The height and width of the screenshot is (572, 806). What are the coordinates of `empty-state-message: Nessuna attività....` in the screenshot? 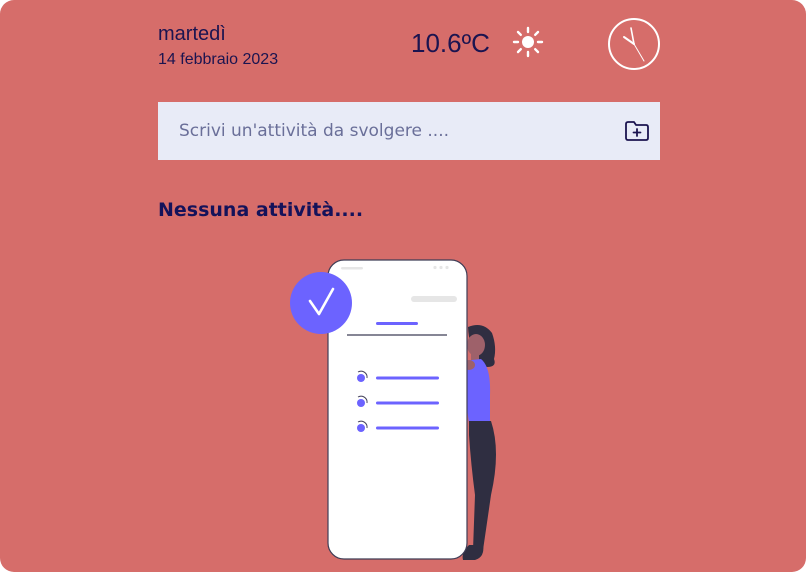 It's located at (261, 210).